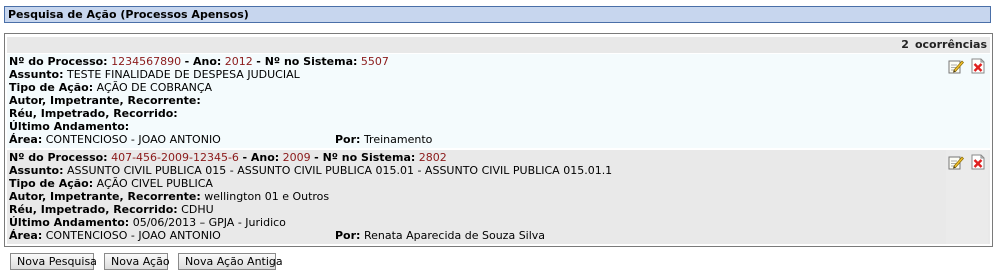  Describe the element at coordinates (374, 61) in the screenshot. I see `sistema-value: 5507` at that location.